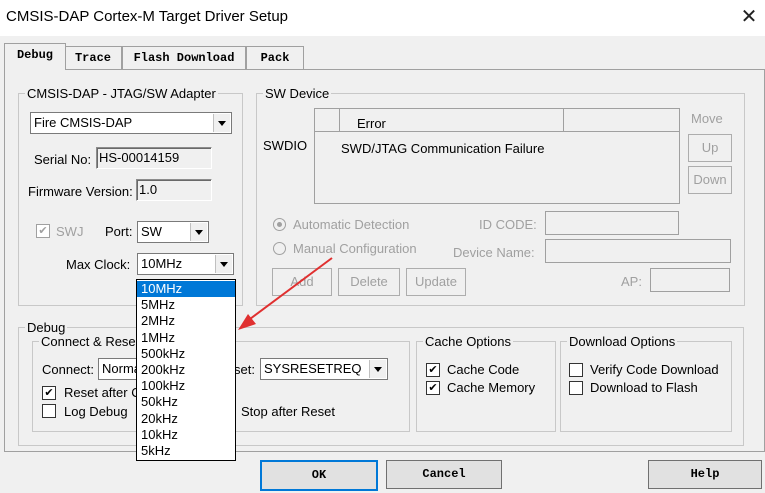  Describe the element at coordinates (119, 369) in the screenshot. I see `connect-select: Norma` at that location.